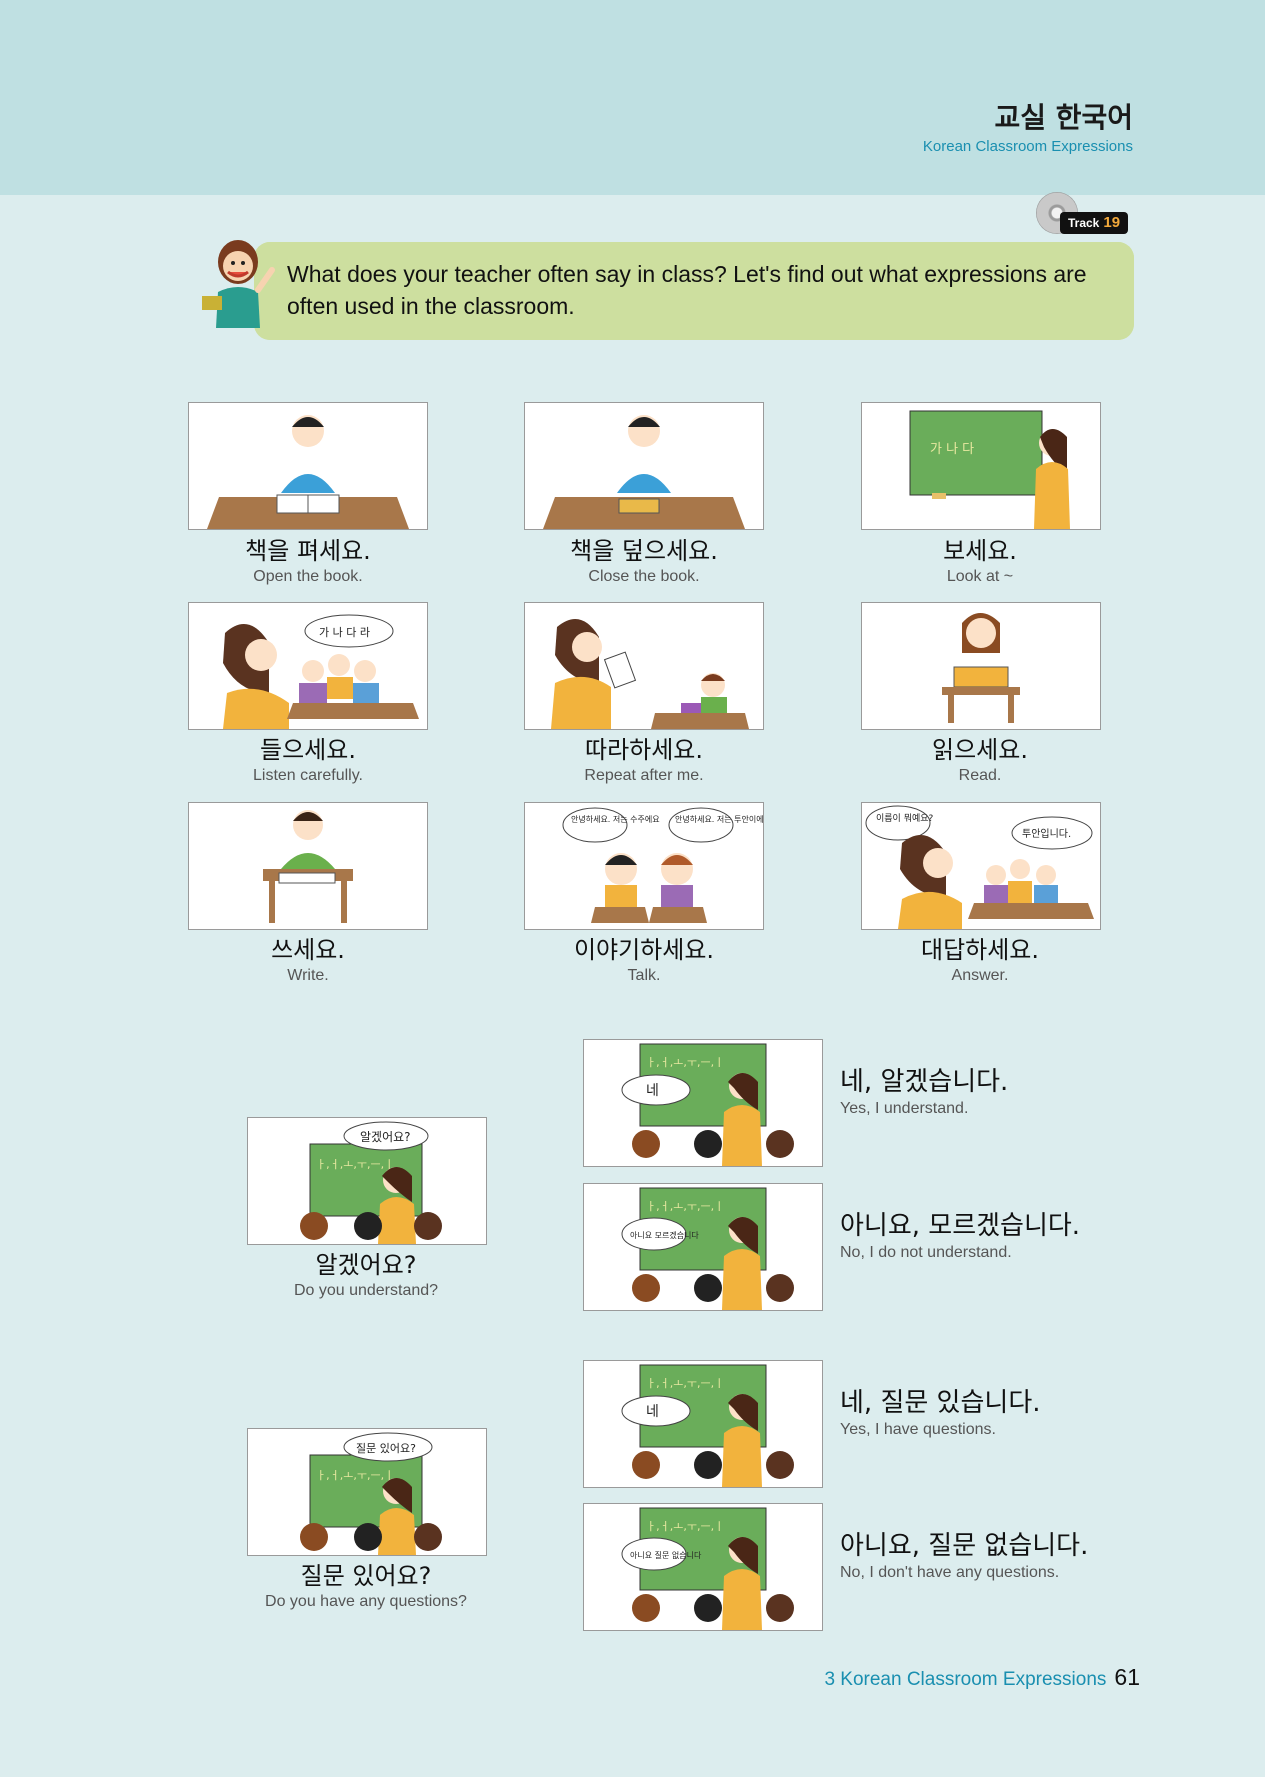  I want to click on expression-caption: 대답하세요. Answer., so click(980, 961).